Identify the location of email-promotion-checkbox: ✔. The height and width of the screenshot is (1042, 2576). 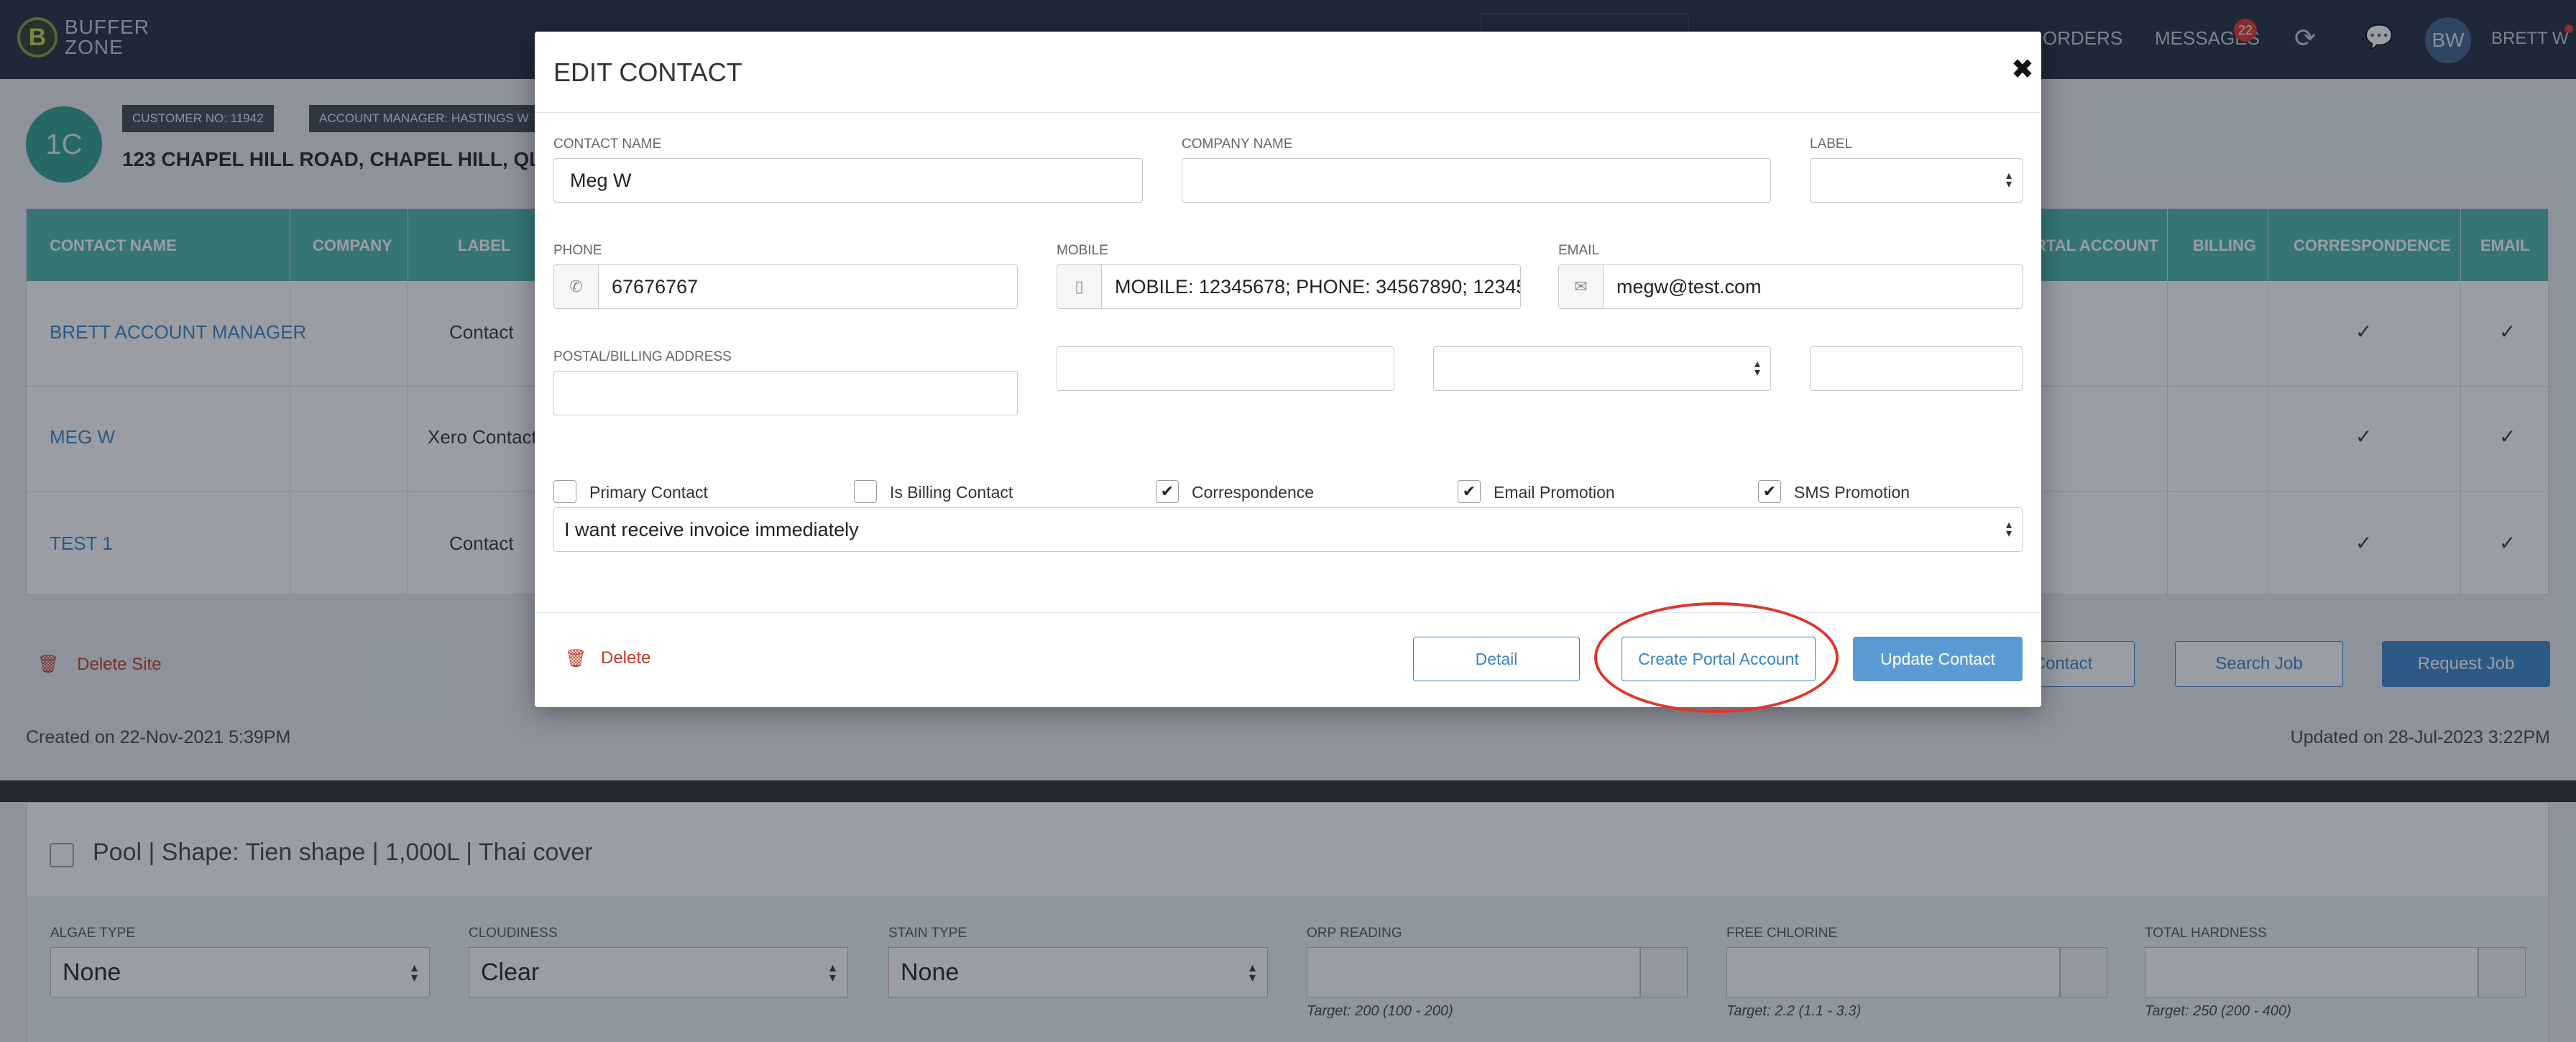
(1469, 491).